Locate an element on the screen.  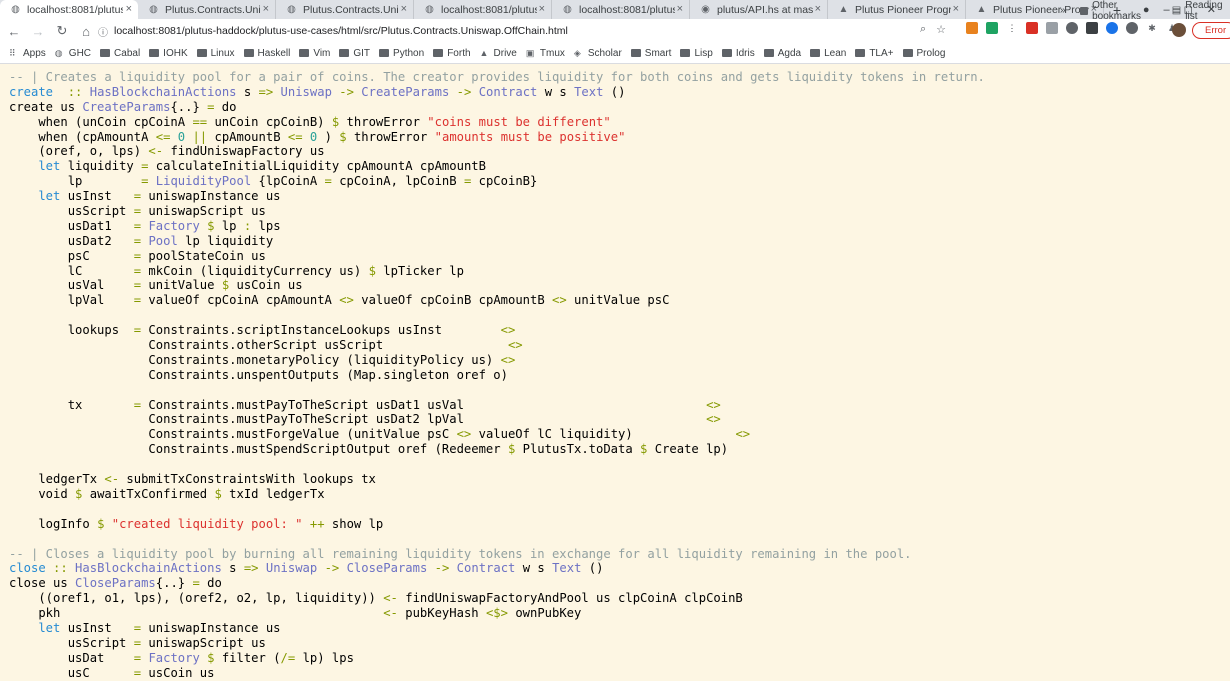
bookmark-drive: ▲ Drive is located at coordinates (498, 53).